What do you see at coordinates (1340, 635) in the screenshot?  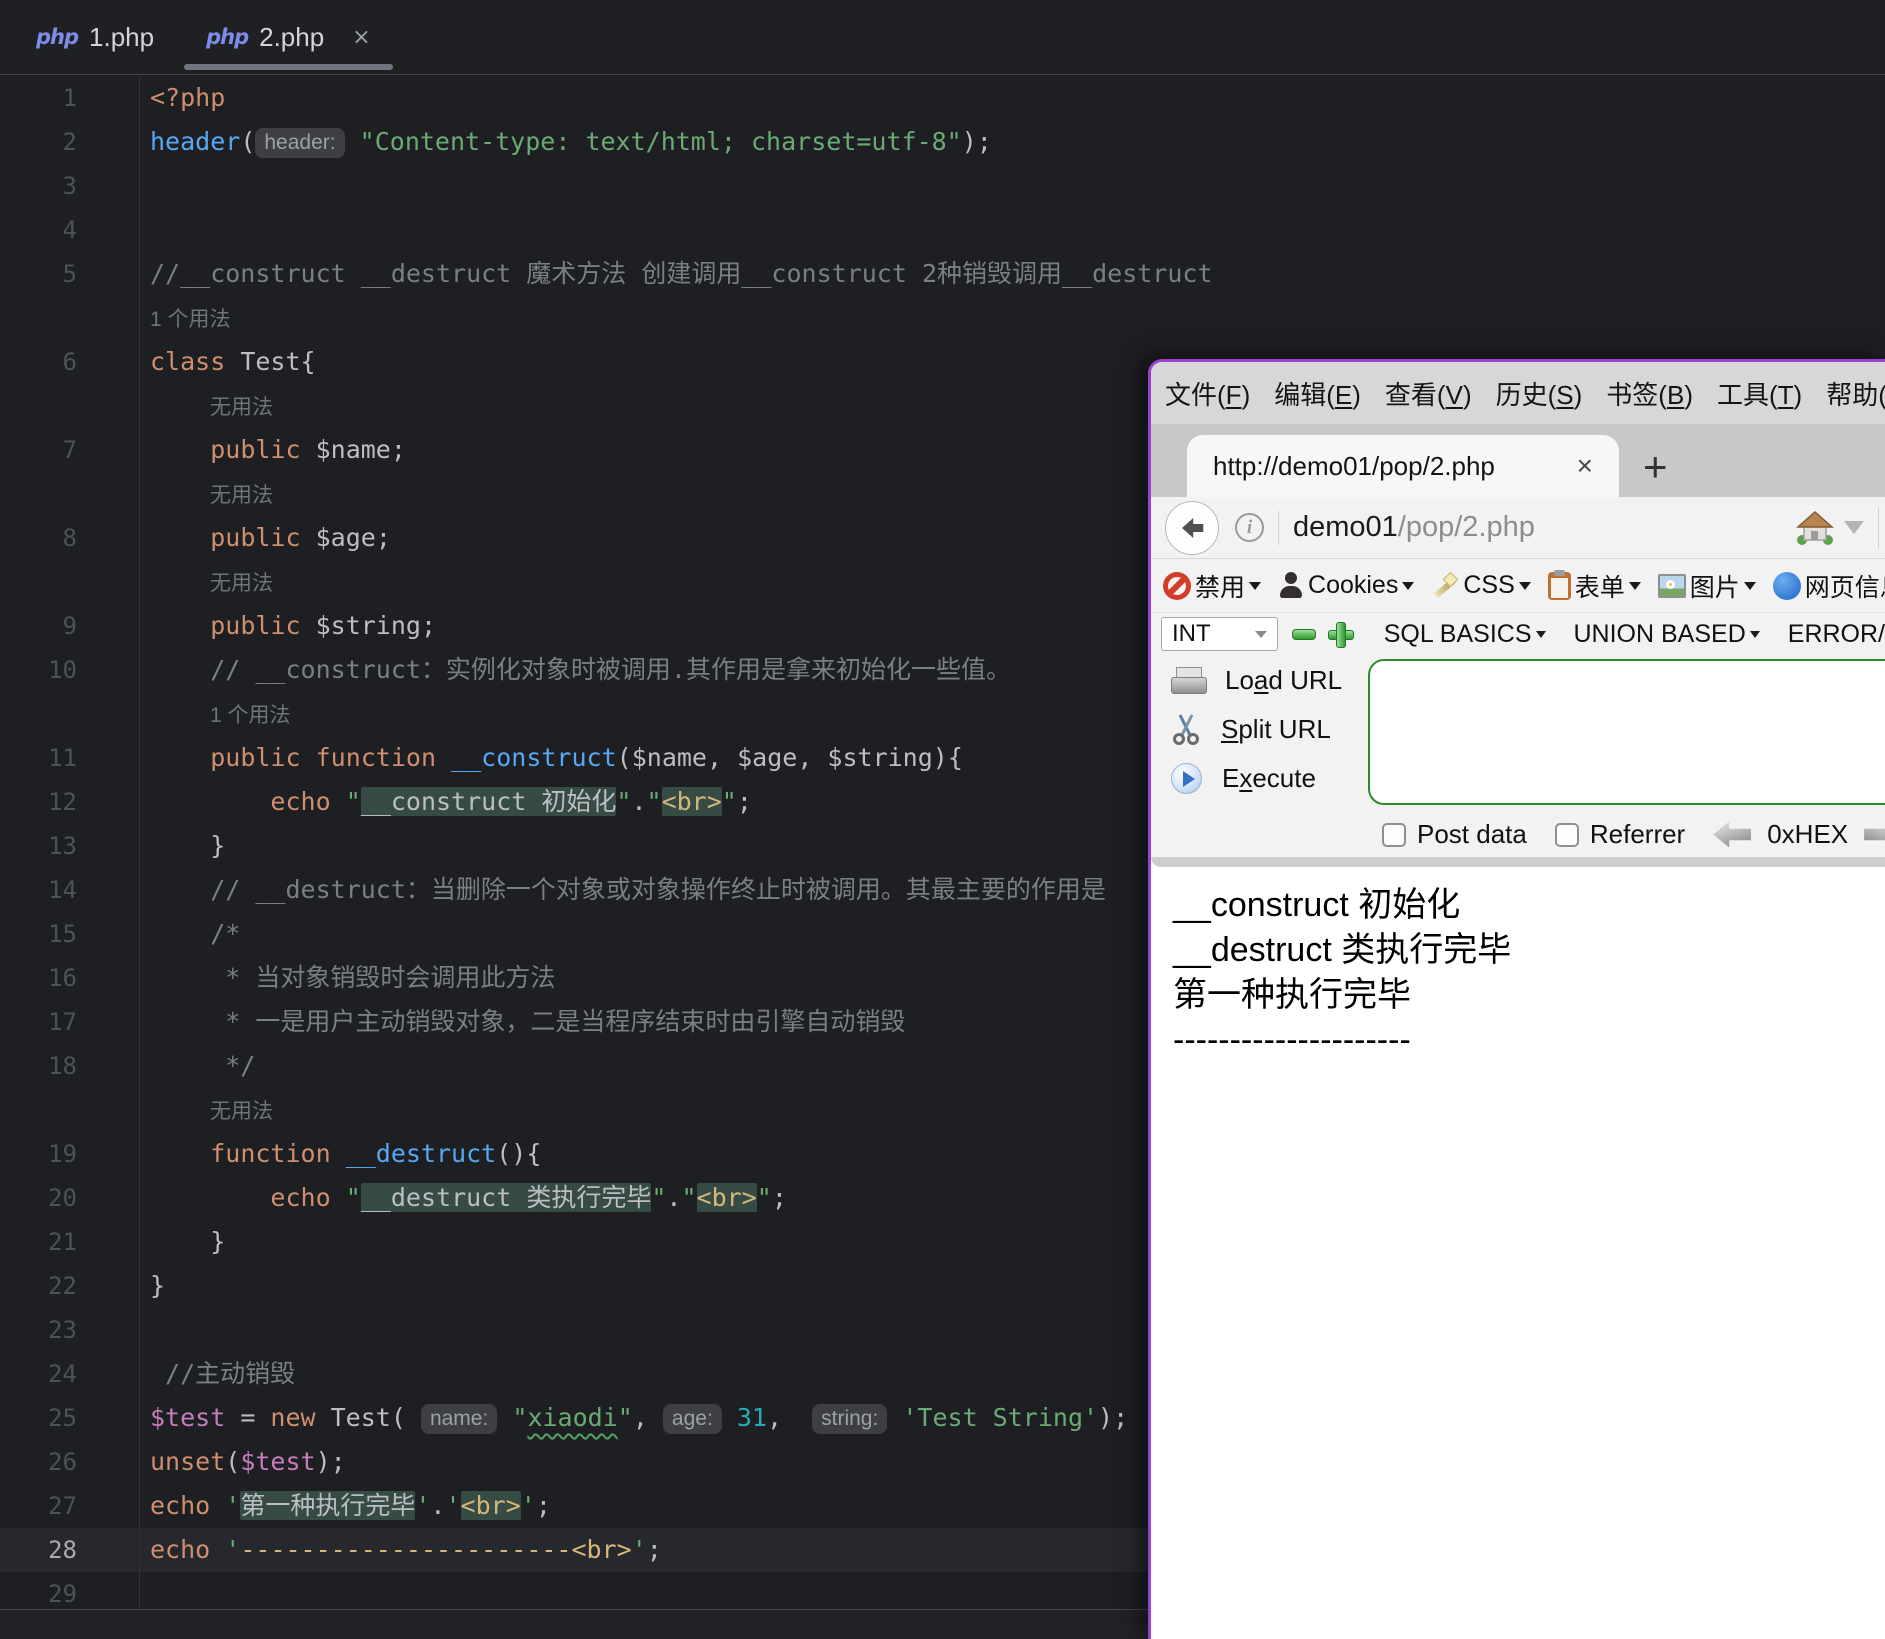 I see `plus-button` at bounding box center [1340, 635].